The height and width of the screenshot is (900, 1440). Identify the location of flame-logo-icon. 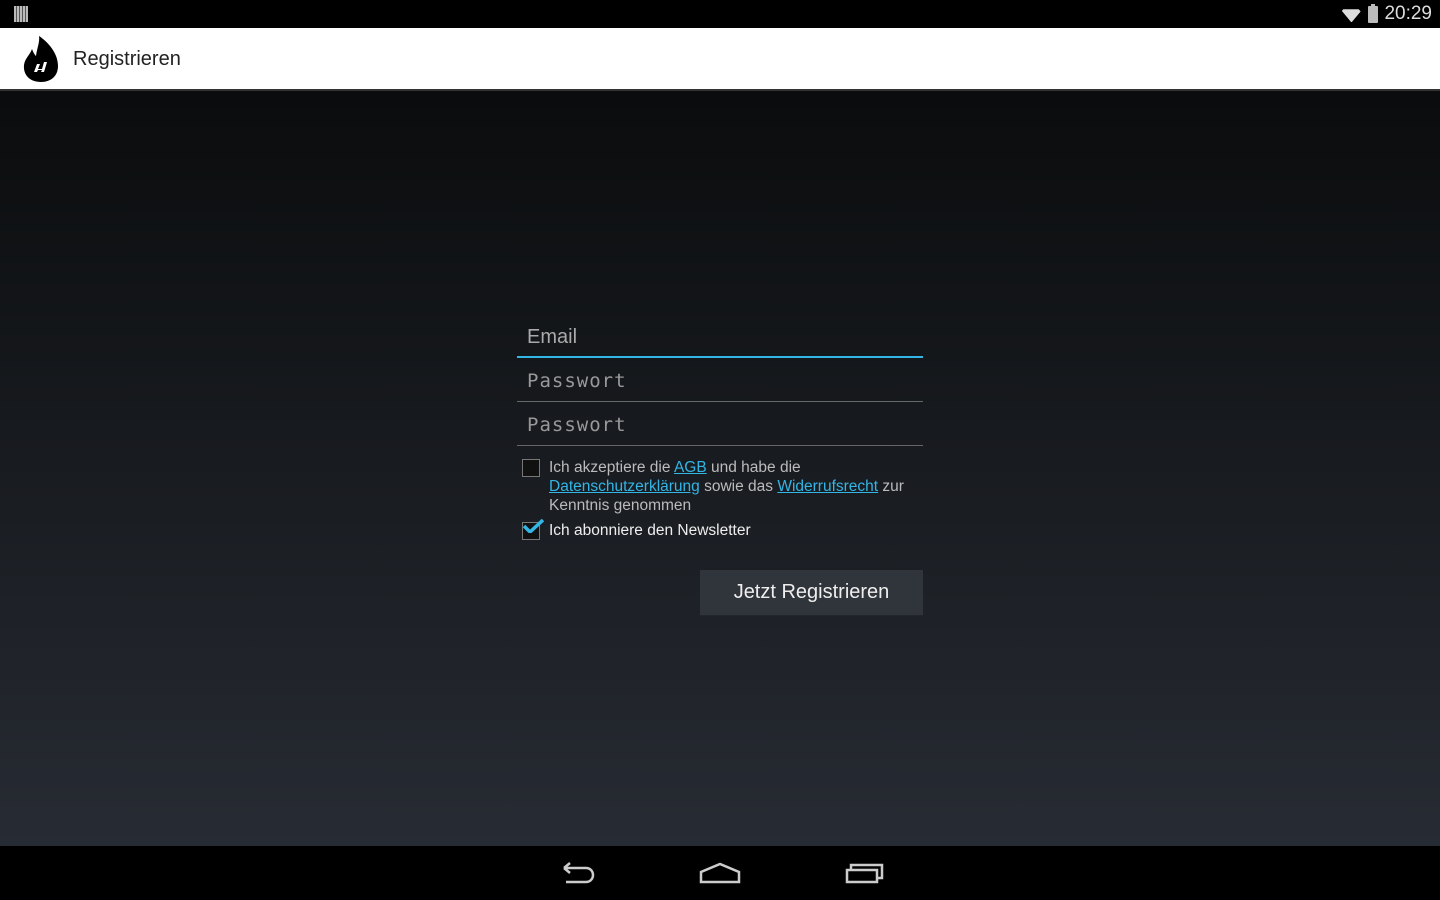
(41, 60).